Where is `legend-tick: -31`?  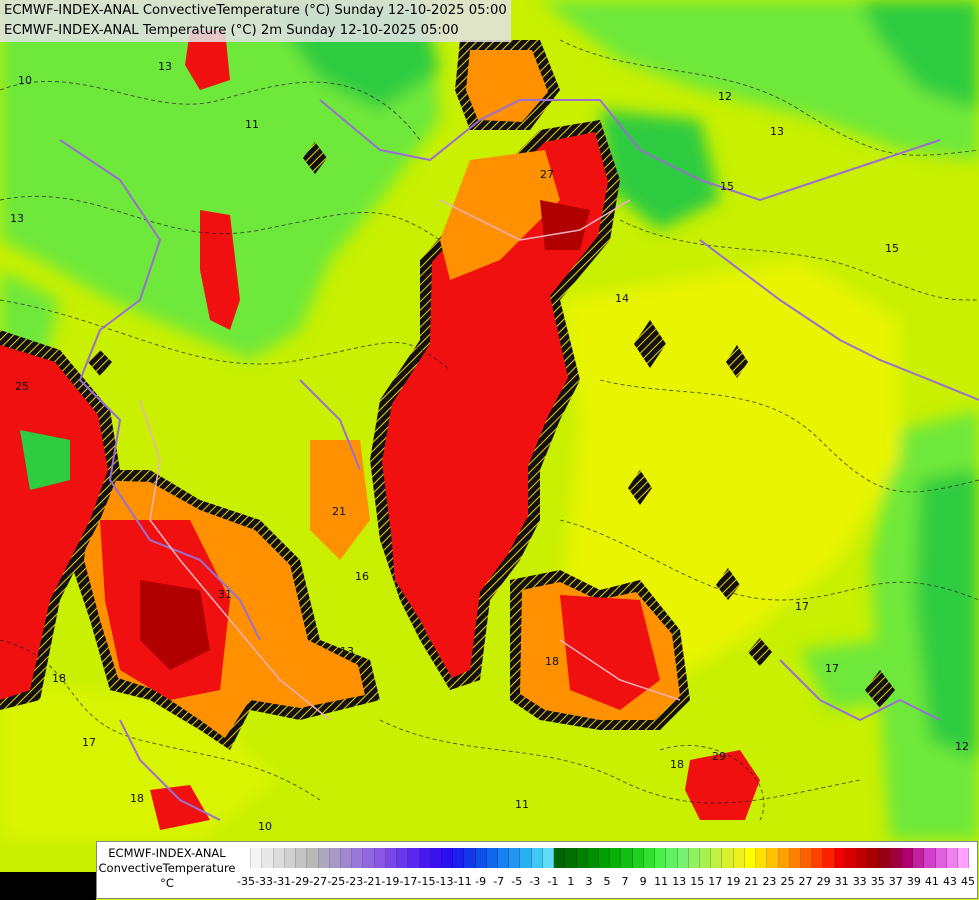
legend-tick: -31 is located at coordinates (282, 881).